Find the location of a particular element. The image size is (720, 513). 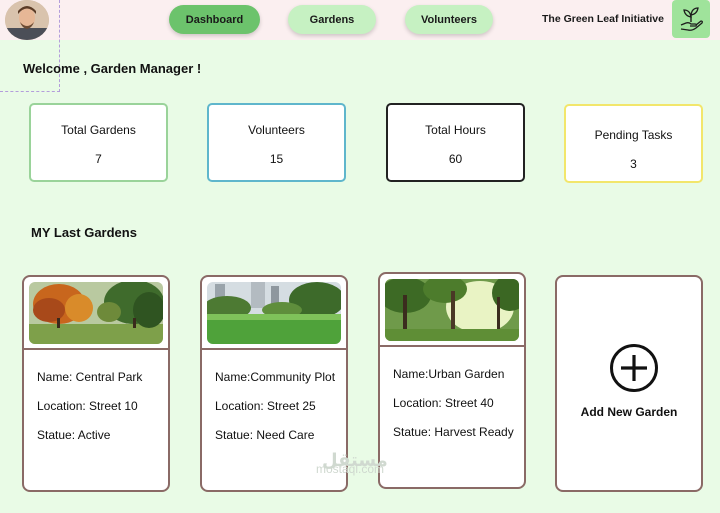

stat-label: Volunteers is located at coordinates (276, 130).